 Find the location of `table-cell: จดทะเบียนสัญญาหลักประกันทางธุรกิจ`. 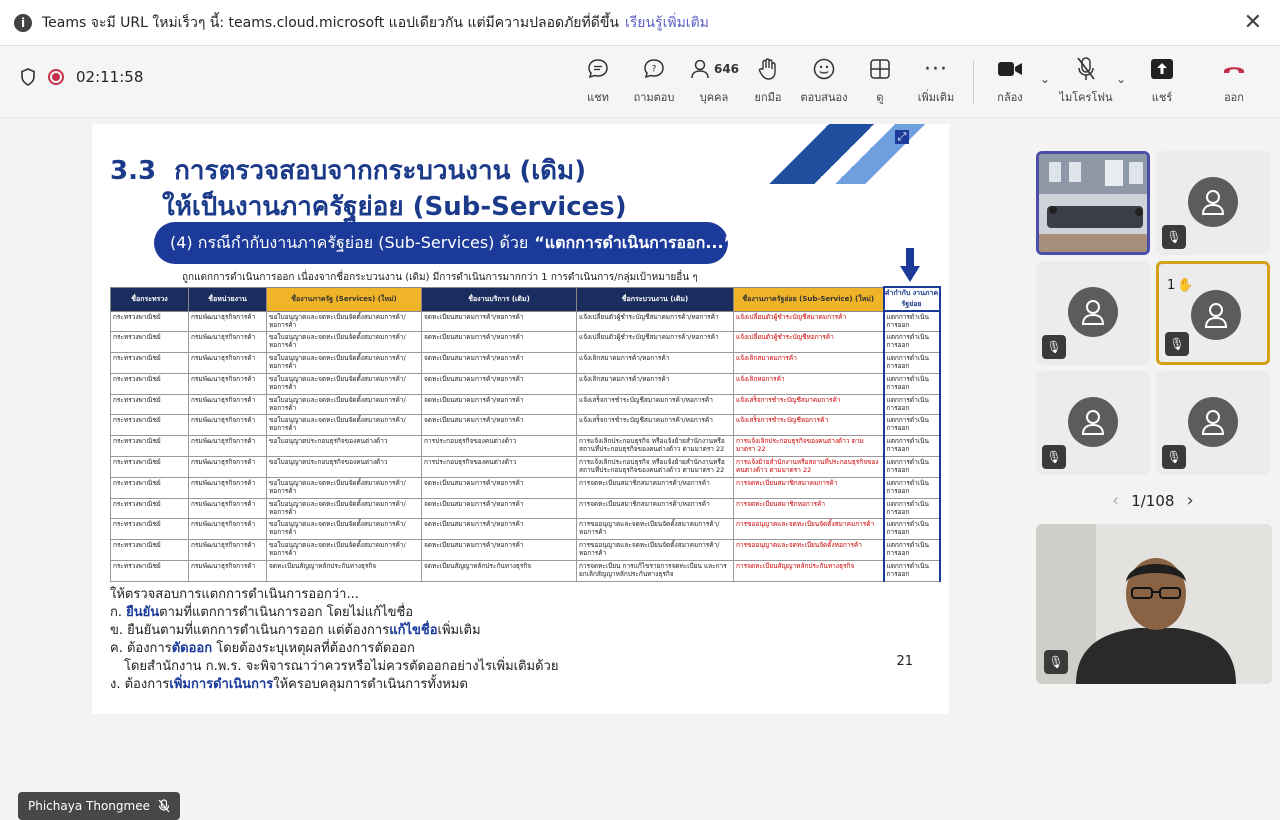

table-cell: จดทะเบียนสัญญาหลักประกันทางธุรกิจ is located at coordinates (344, 571).